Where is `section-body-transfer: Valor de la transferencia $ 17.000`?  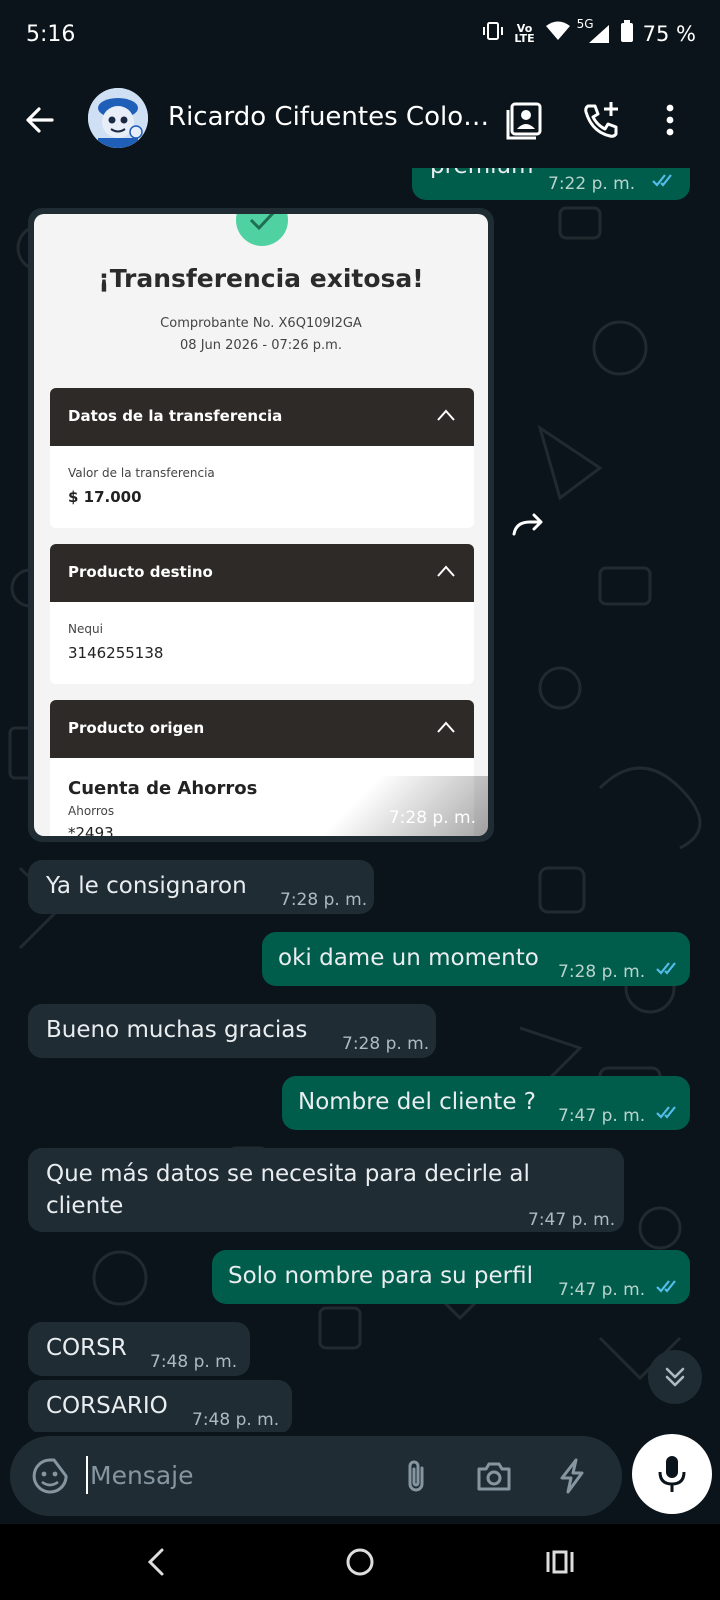
section-body-transfer: Valor de la transferencia $ 17.000 is located at coordinates (262, 487).